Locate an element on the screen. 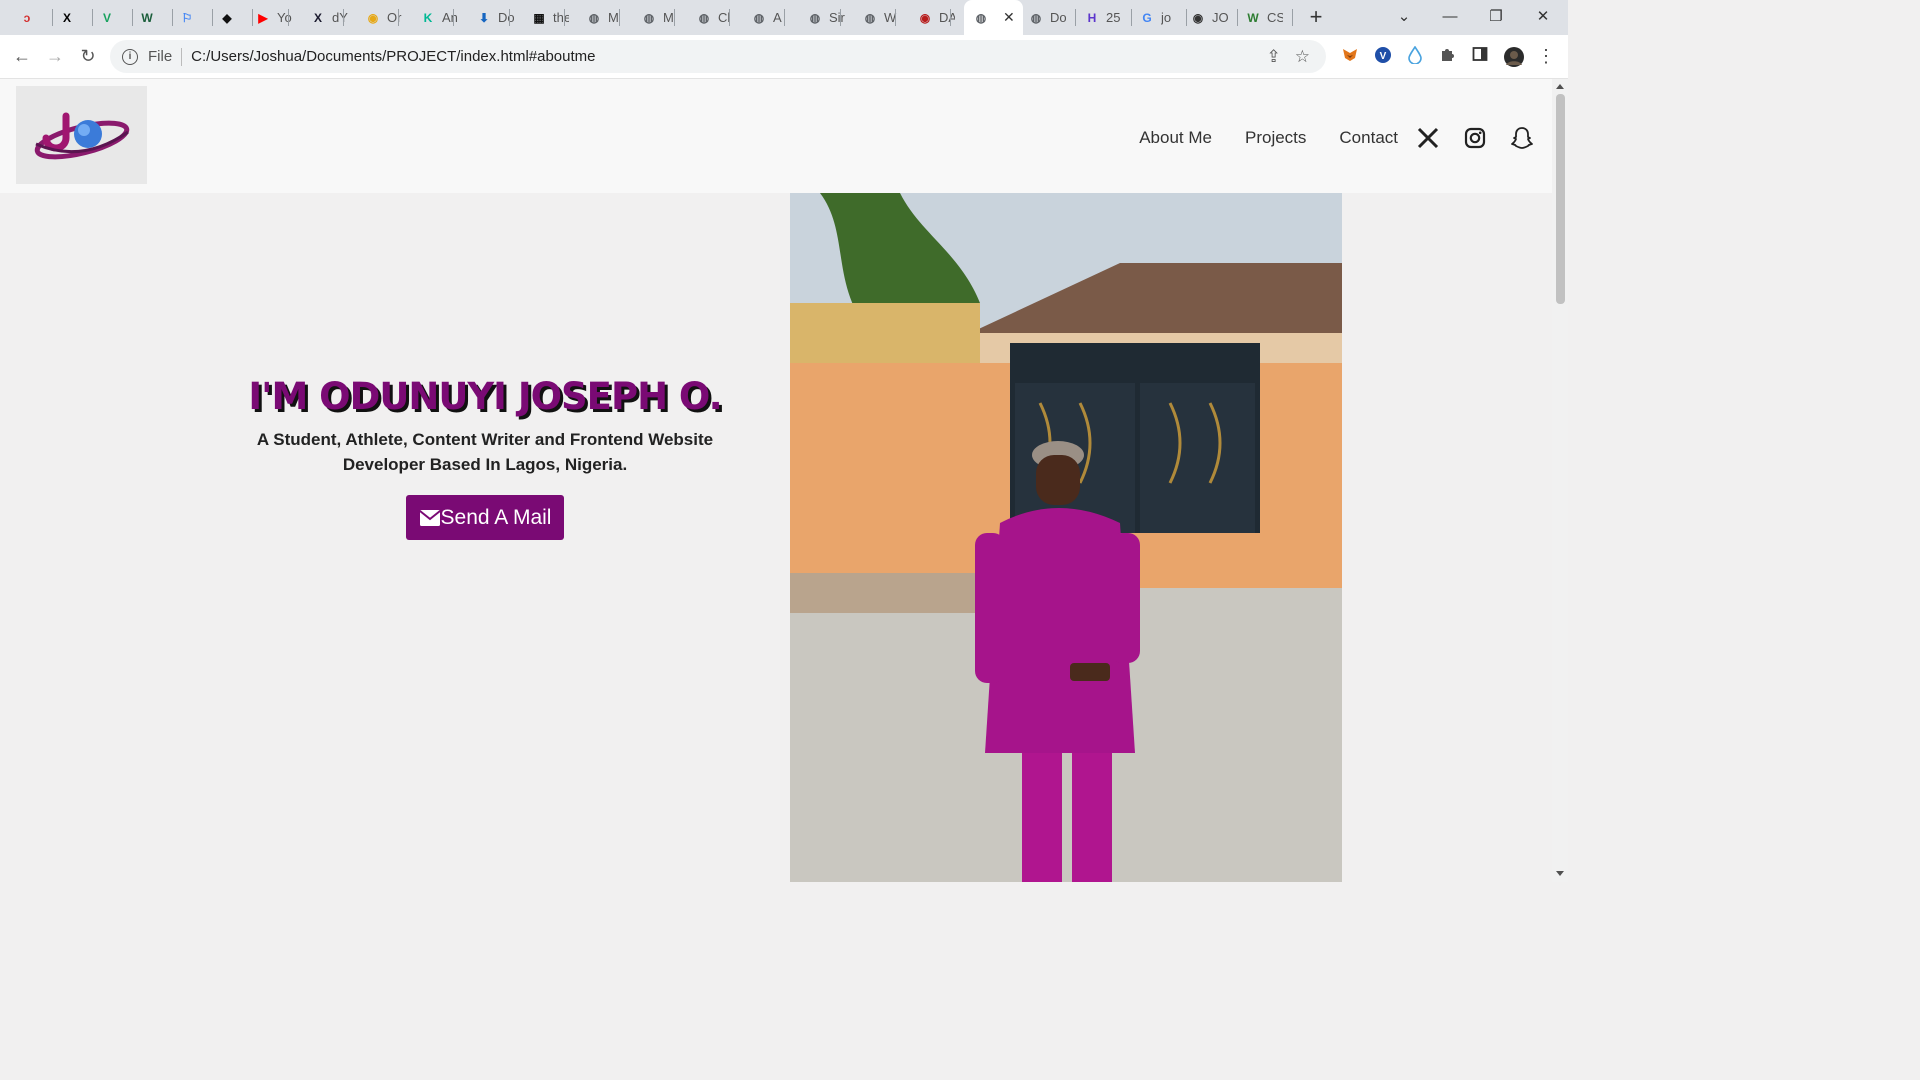  close-tab-icon: ✕ is located at coordinates (1009, 17).